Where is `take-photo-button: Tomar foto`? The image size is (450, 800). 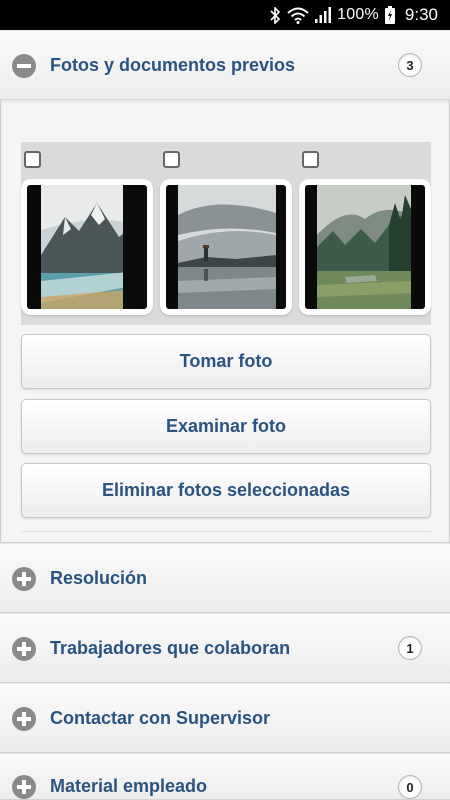
take-photo-button: Tomar foto is located at coordinates (226, 361).